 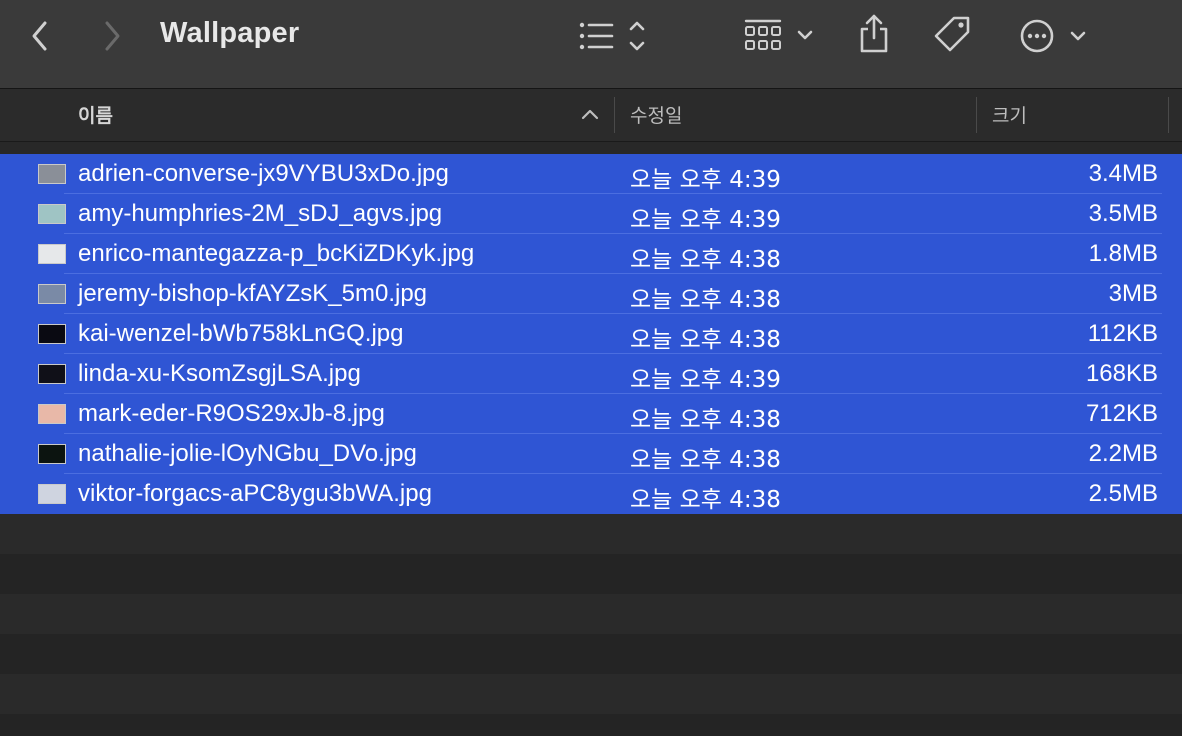 What do you see at coordinates (241, 333) in the screenshot?
I see `file-name: kai-wenzel-bWb758kLnGQ.jpg` at bounding box center [241, 333].